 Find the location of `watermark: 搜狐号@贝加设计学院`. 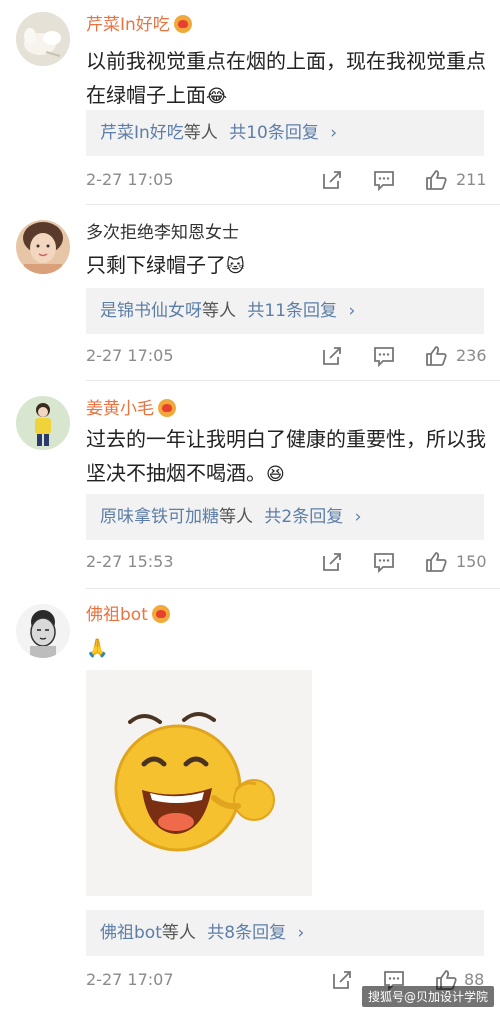

watermark: 搜狐号@贝加设计学院 is located at coordinates (427, 996).